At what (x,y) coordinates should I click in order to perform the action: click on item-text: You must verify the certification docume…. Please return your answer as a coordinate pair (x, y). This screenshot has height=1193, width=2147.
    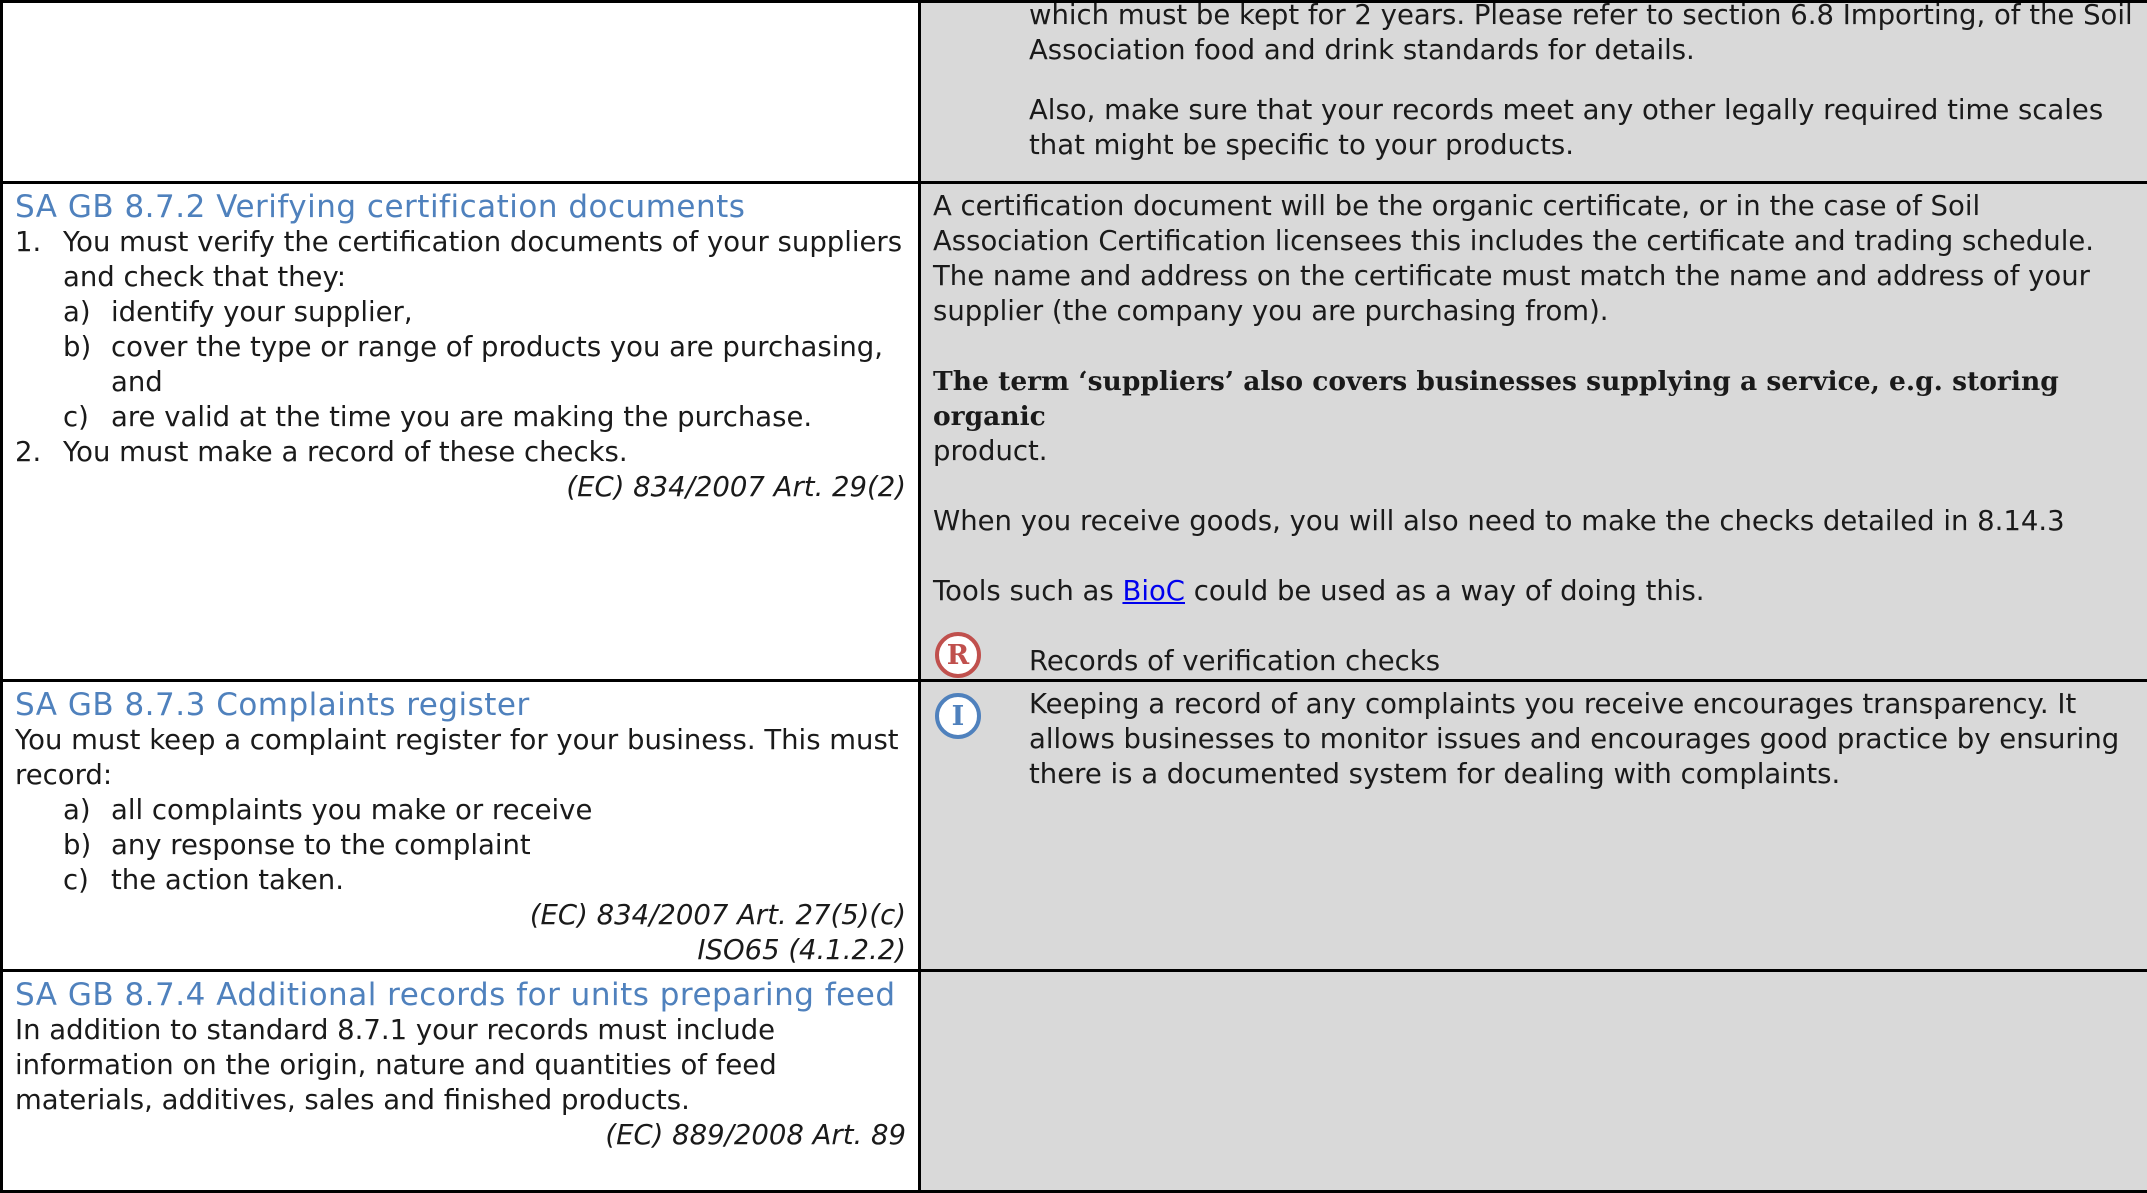
    Looking at the image, I should click on (482, 259).